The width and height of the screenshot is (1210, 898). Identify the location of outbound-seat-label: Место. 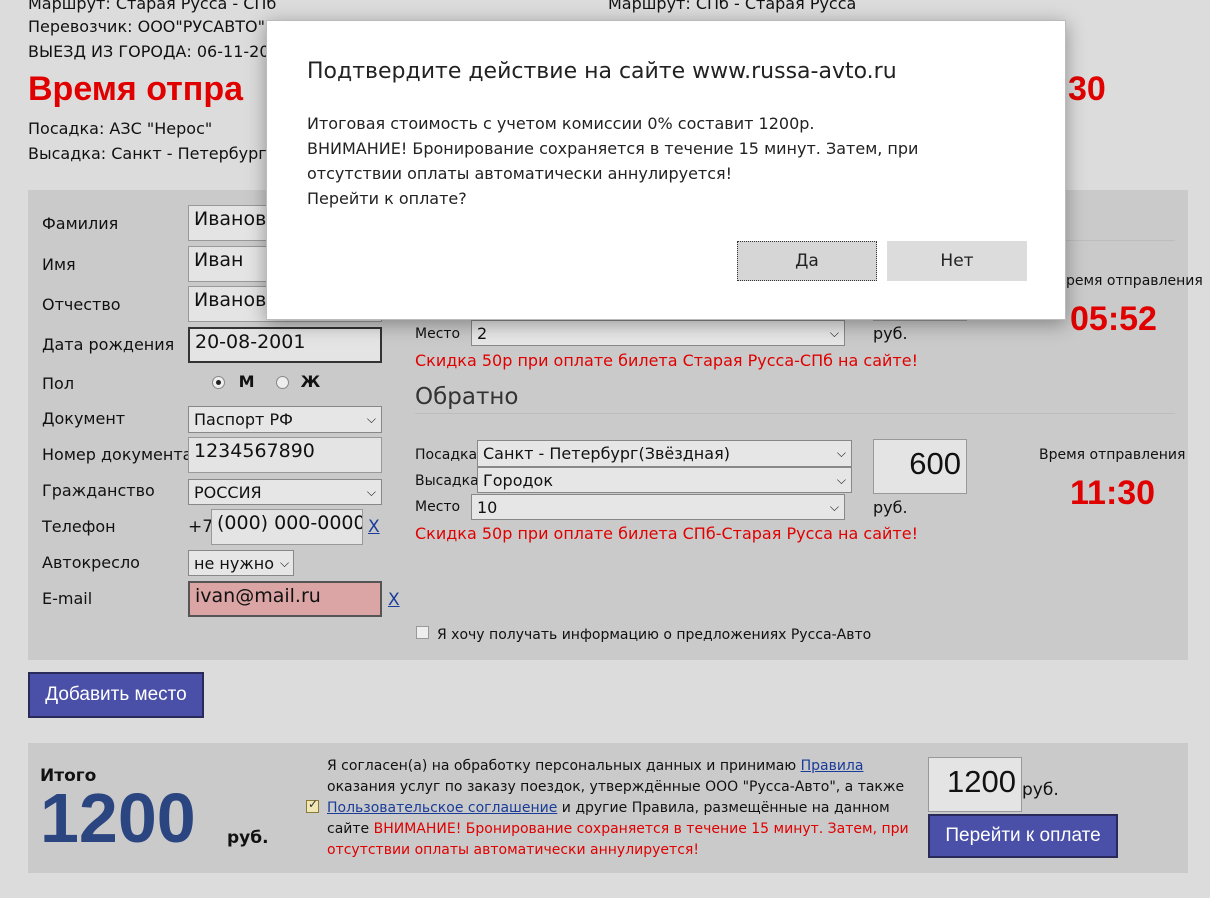
(438, 334).